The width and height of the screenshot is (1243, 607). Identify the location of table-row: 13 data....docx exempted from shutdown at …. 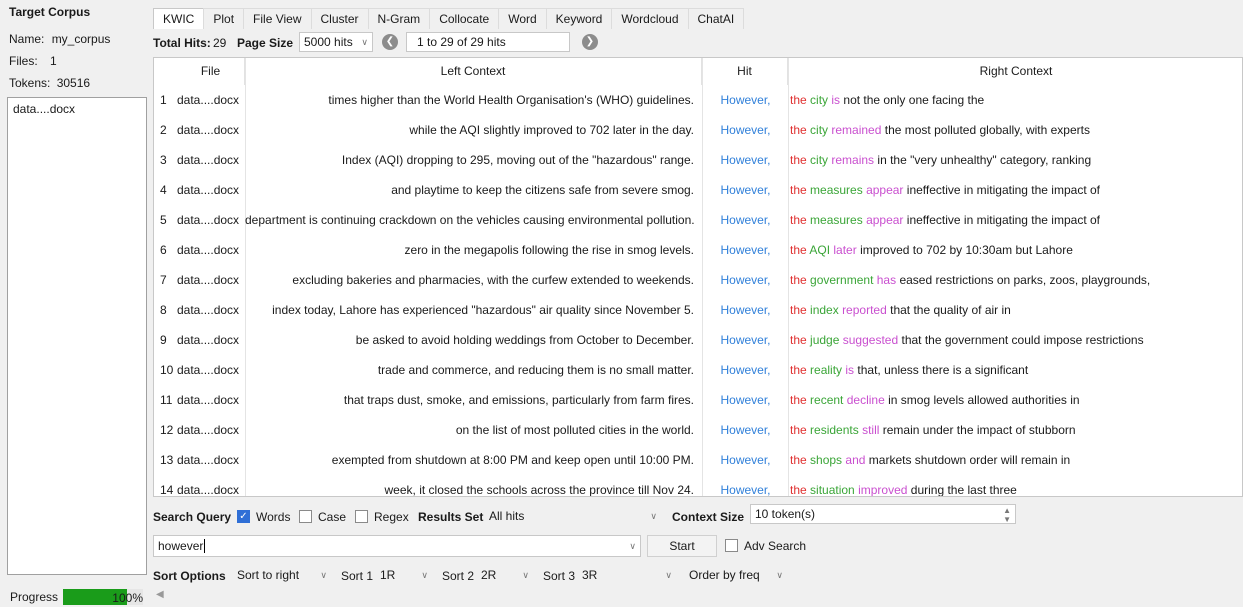
(698, 460).